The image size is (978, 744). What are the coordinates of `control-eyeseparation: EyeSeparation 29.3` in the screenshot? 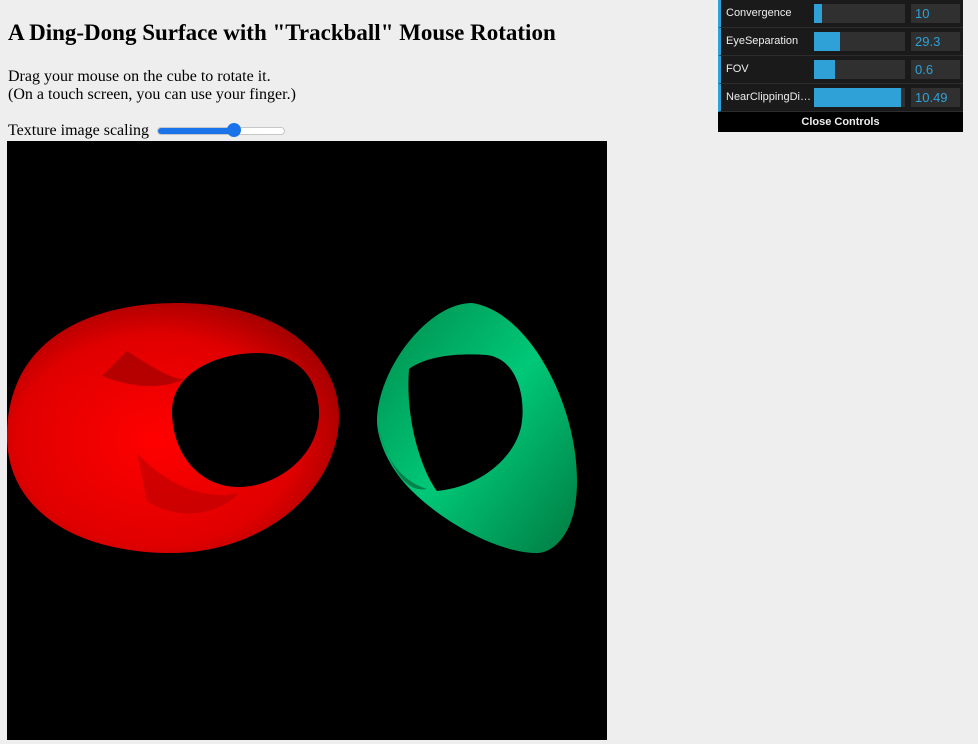 It's located at (840, 42).